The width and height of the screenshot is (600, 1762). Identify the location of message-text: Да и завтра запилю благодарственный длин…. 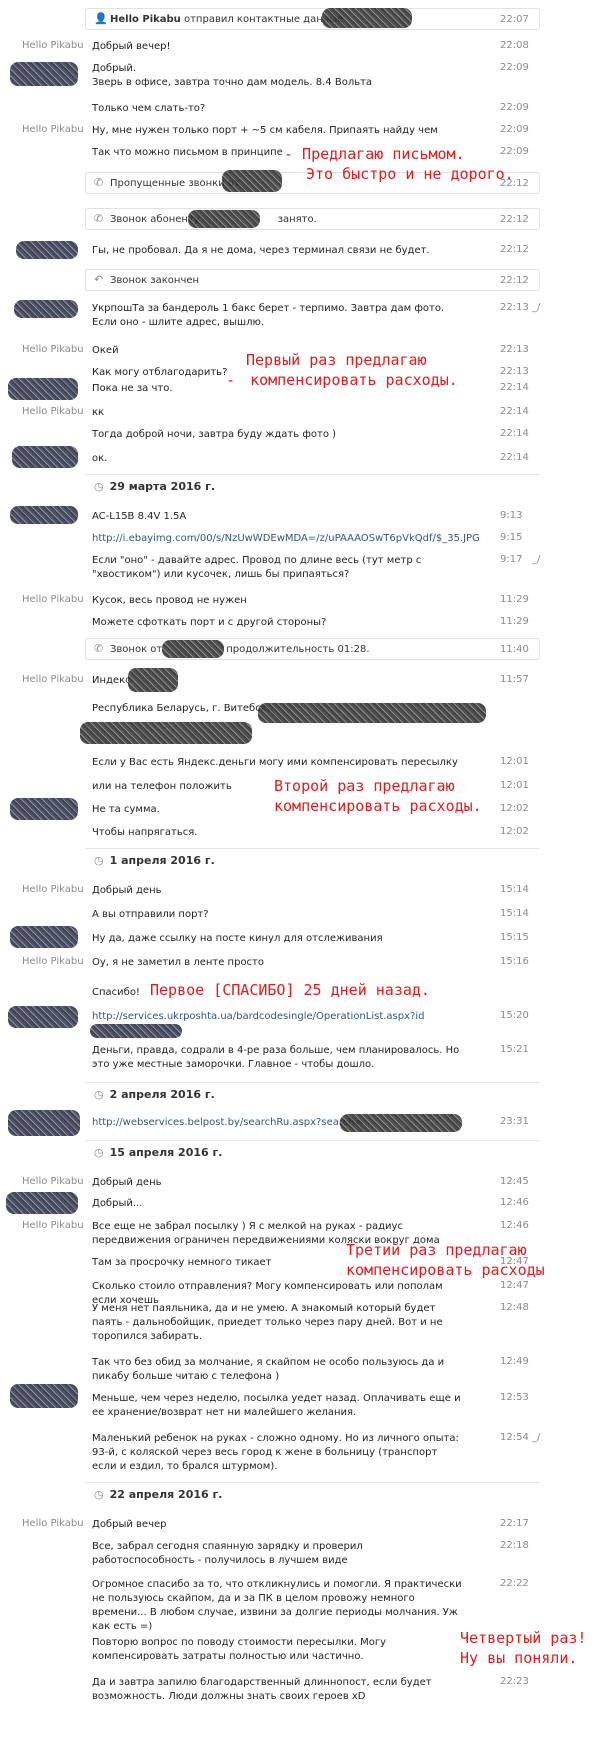
(262, 1689).